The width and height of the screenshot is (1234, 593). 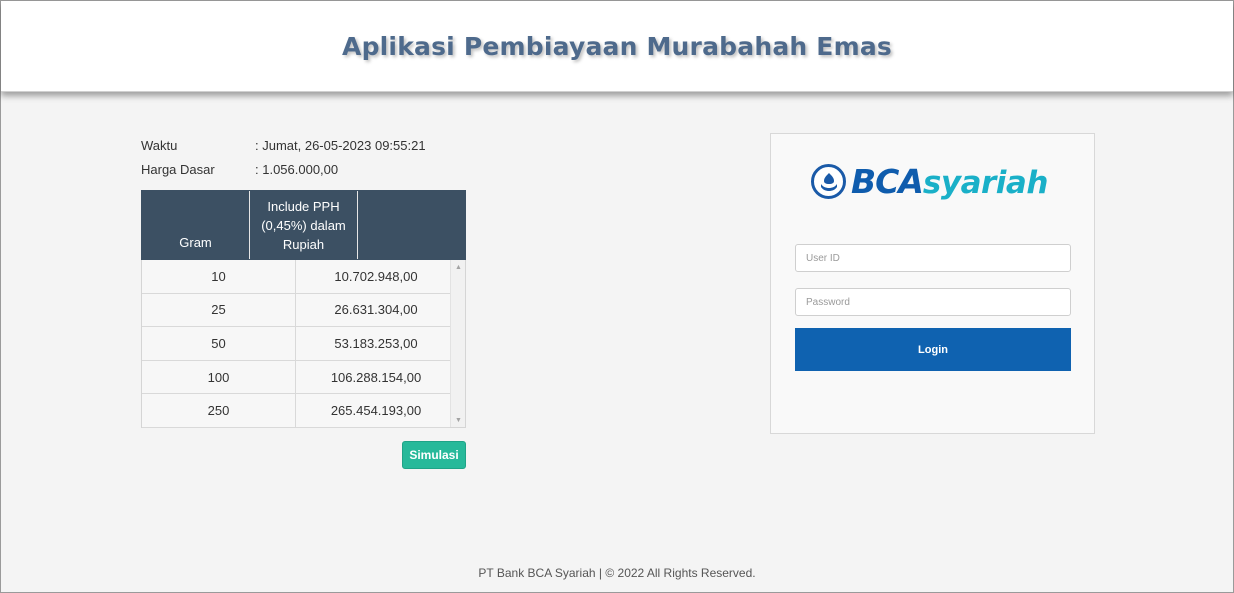 What do you see at coordinates (932, 283) in the screenshot?
I see `login-panel: BCAsyariah Login` at bounding box center [932, 283].